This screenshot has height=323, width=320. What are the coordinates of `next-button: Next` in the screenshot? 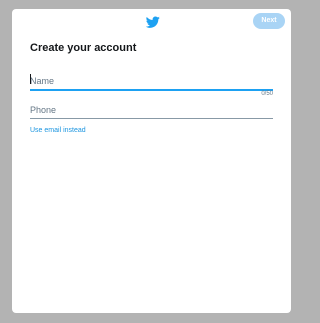 It's located at (269, 21).